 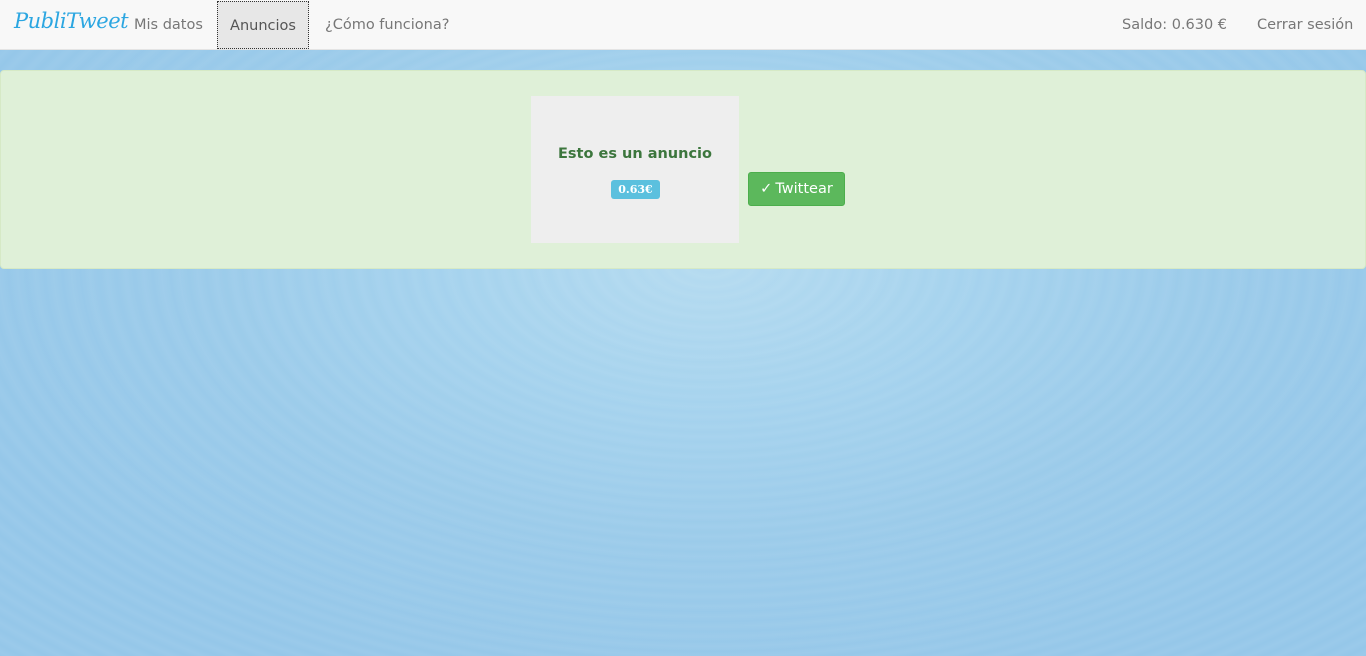 I want to click on ad-card: Esto es un anuncio 0.63€, so click(x=635, y=169).